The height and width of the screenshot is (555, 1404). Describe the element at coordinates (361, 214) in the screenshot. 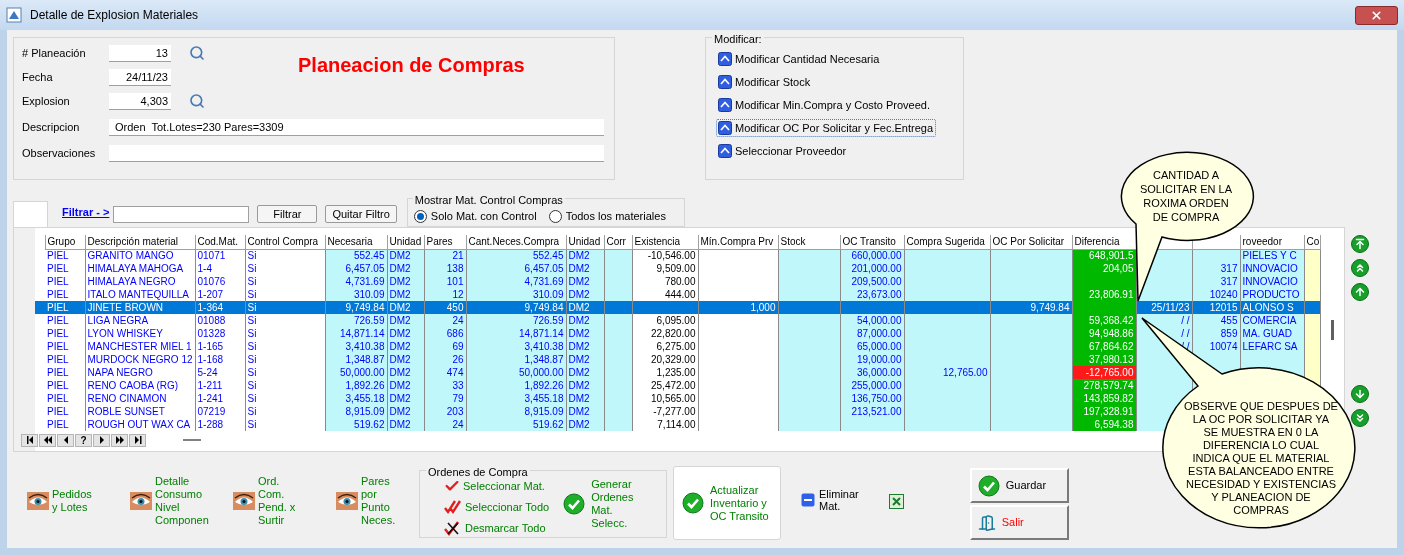

I see `filter-button: Quitar Filtro` at that location.